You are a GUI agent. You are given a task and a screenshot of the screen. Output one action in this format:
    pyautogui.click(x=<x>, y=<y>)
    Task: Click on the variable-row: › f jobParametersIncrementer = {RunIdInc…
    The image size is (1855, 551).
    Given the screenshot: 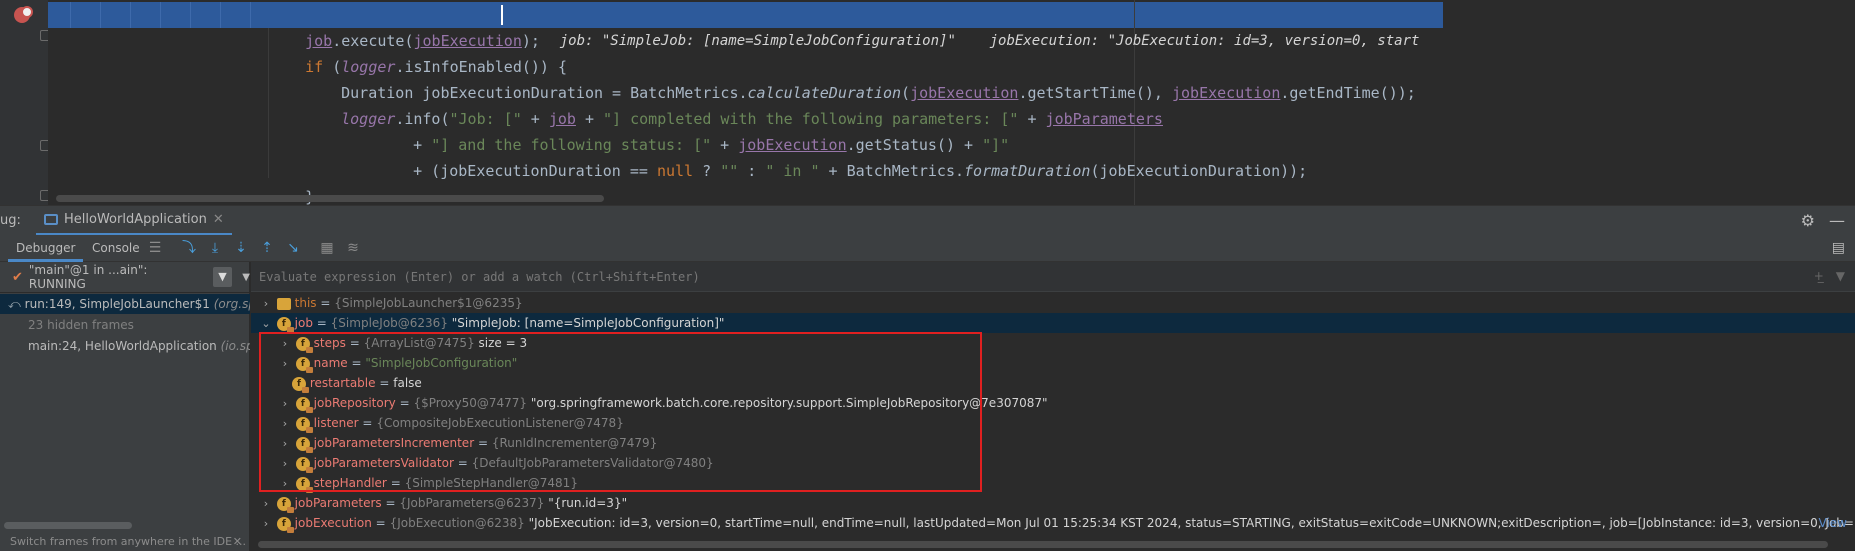 What is the action you would take?
    pyautogui.click(x=1053, y=443)
    